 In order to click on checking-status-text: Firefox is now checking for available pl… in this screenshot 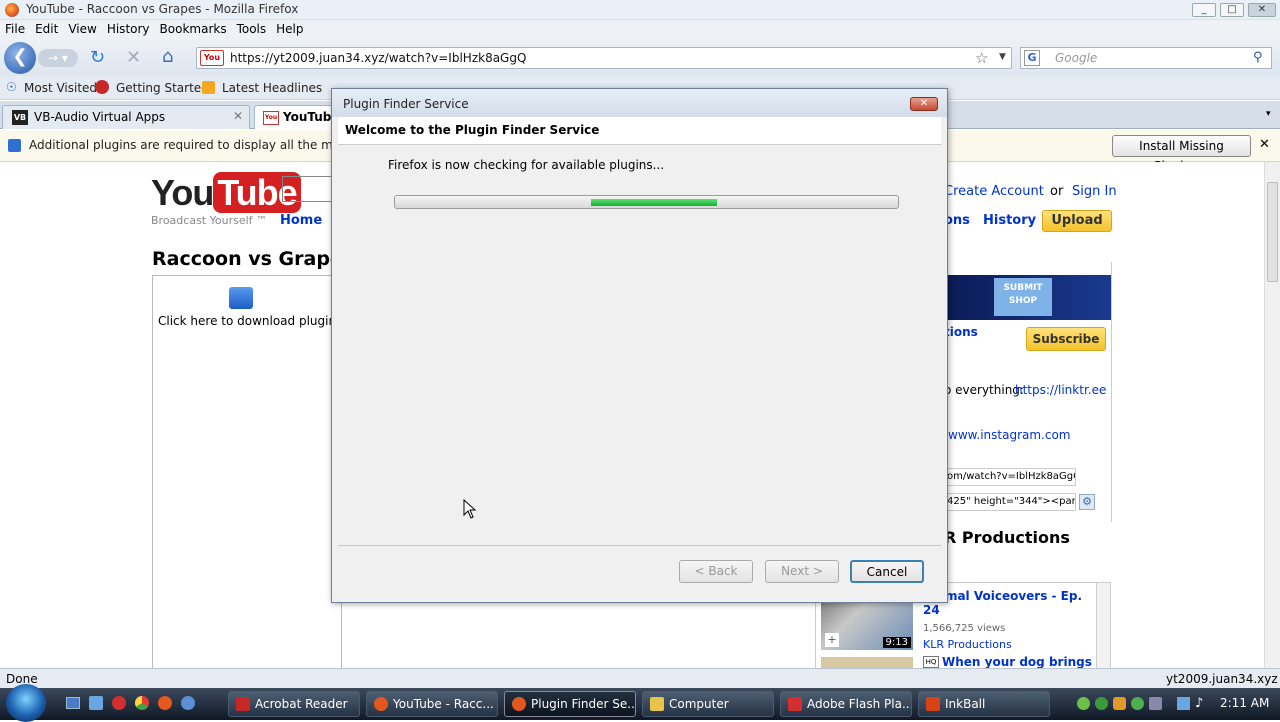, I will do `click(526, 165)`.